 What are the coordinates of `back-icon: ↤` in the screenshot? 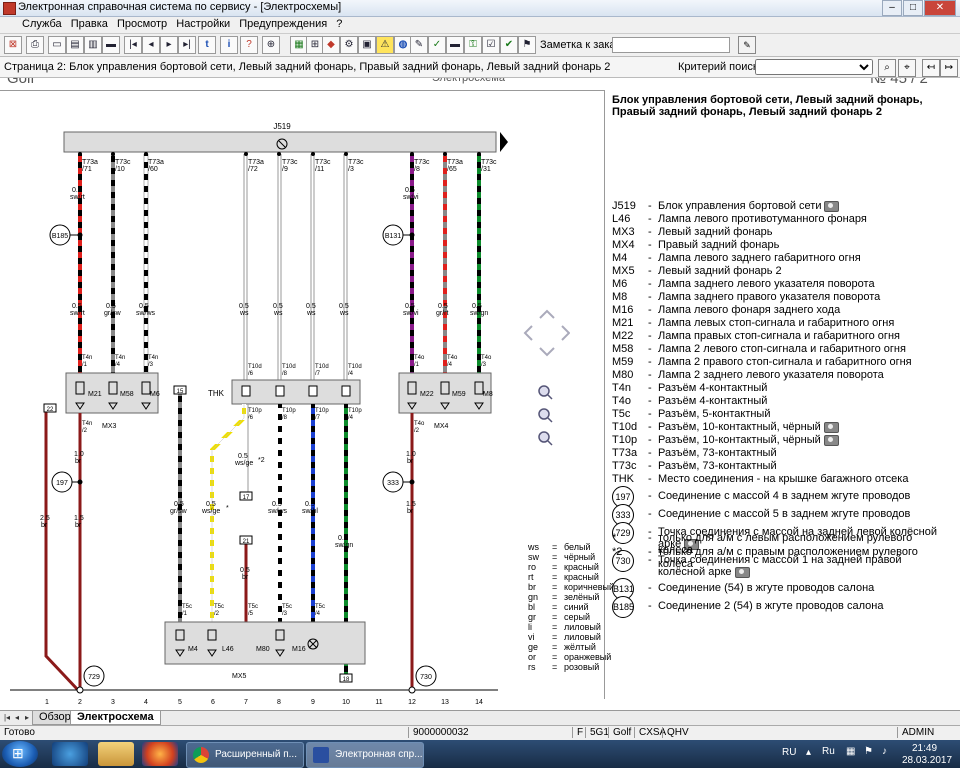 It's located at (931, 68).